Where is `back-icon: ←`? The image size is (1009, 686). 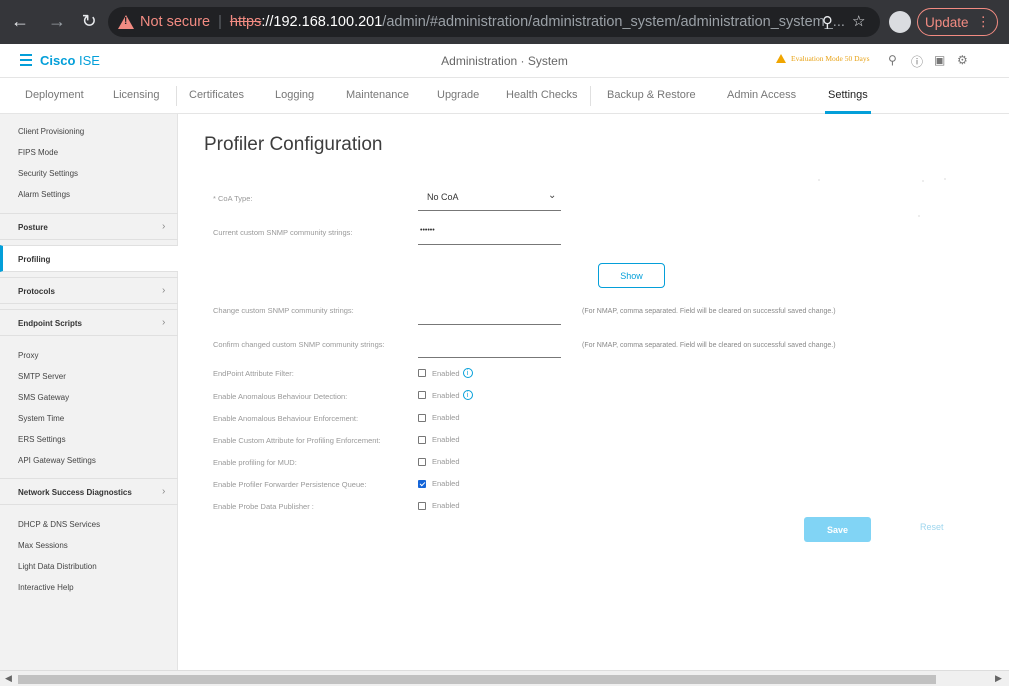 back-icon: ← is located at coordinates (20, 21).